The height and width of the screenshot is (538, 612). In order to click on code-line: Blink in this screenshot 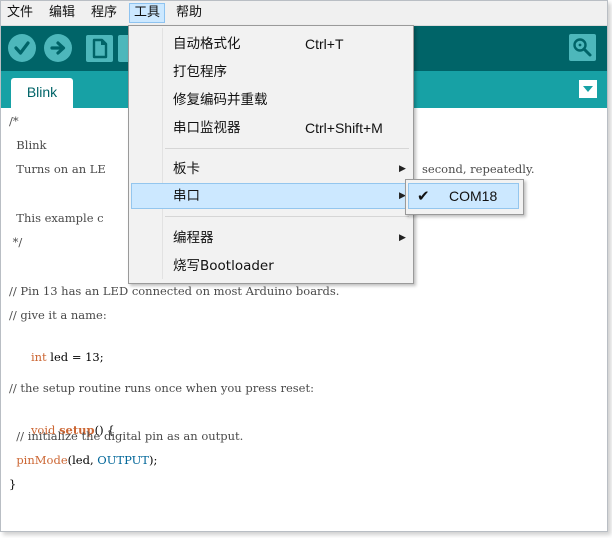, I will do `click(28, 145)`.